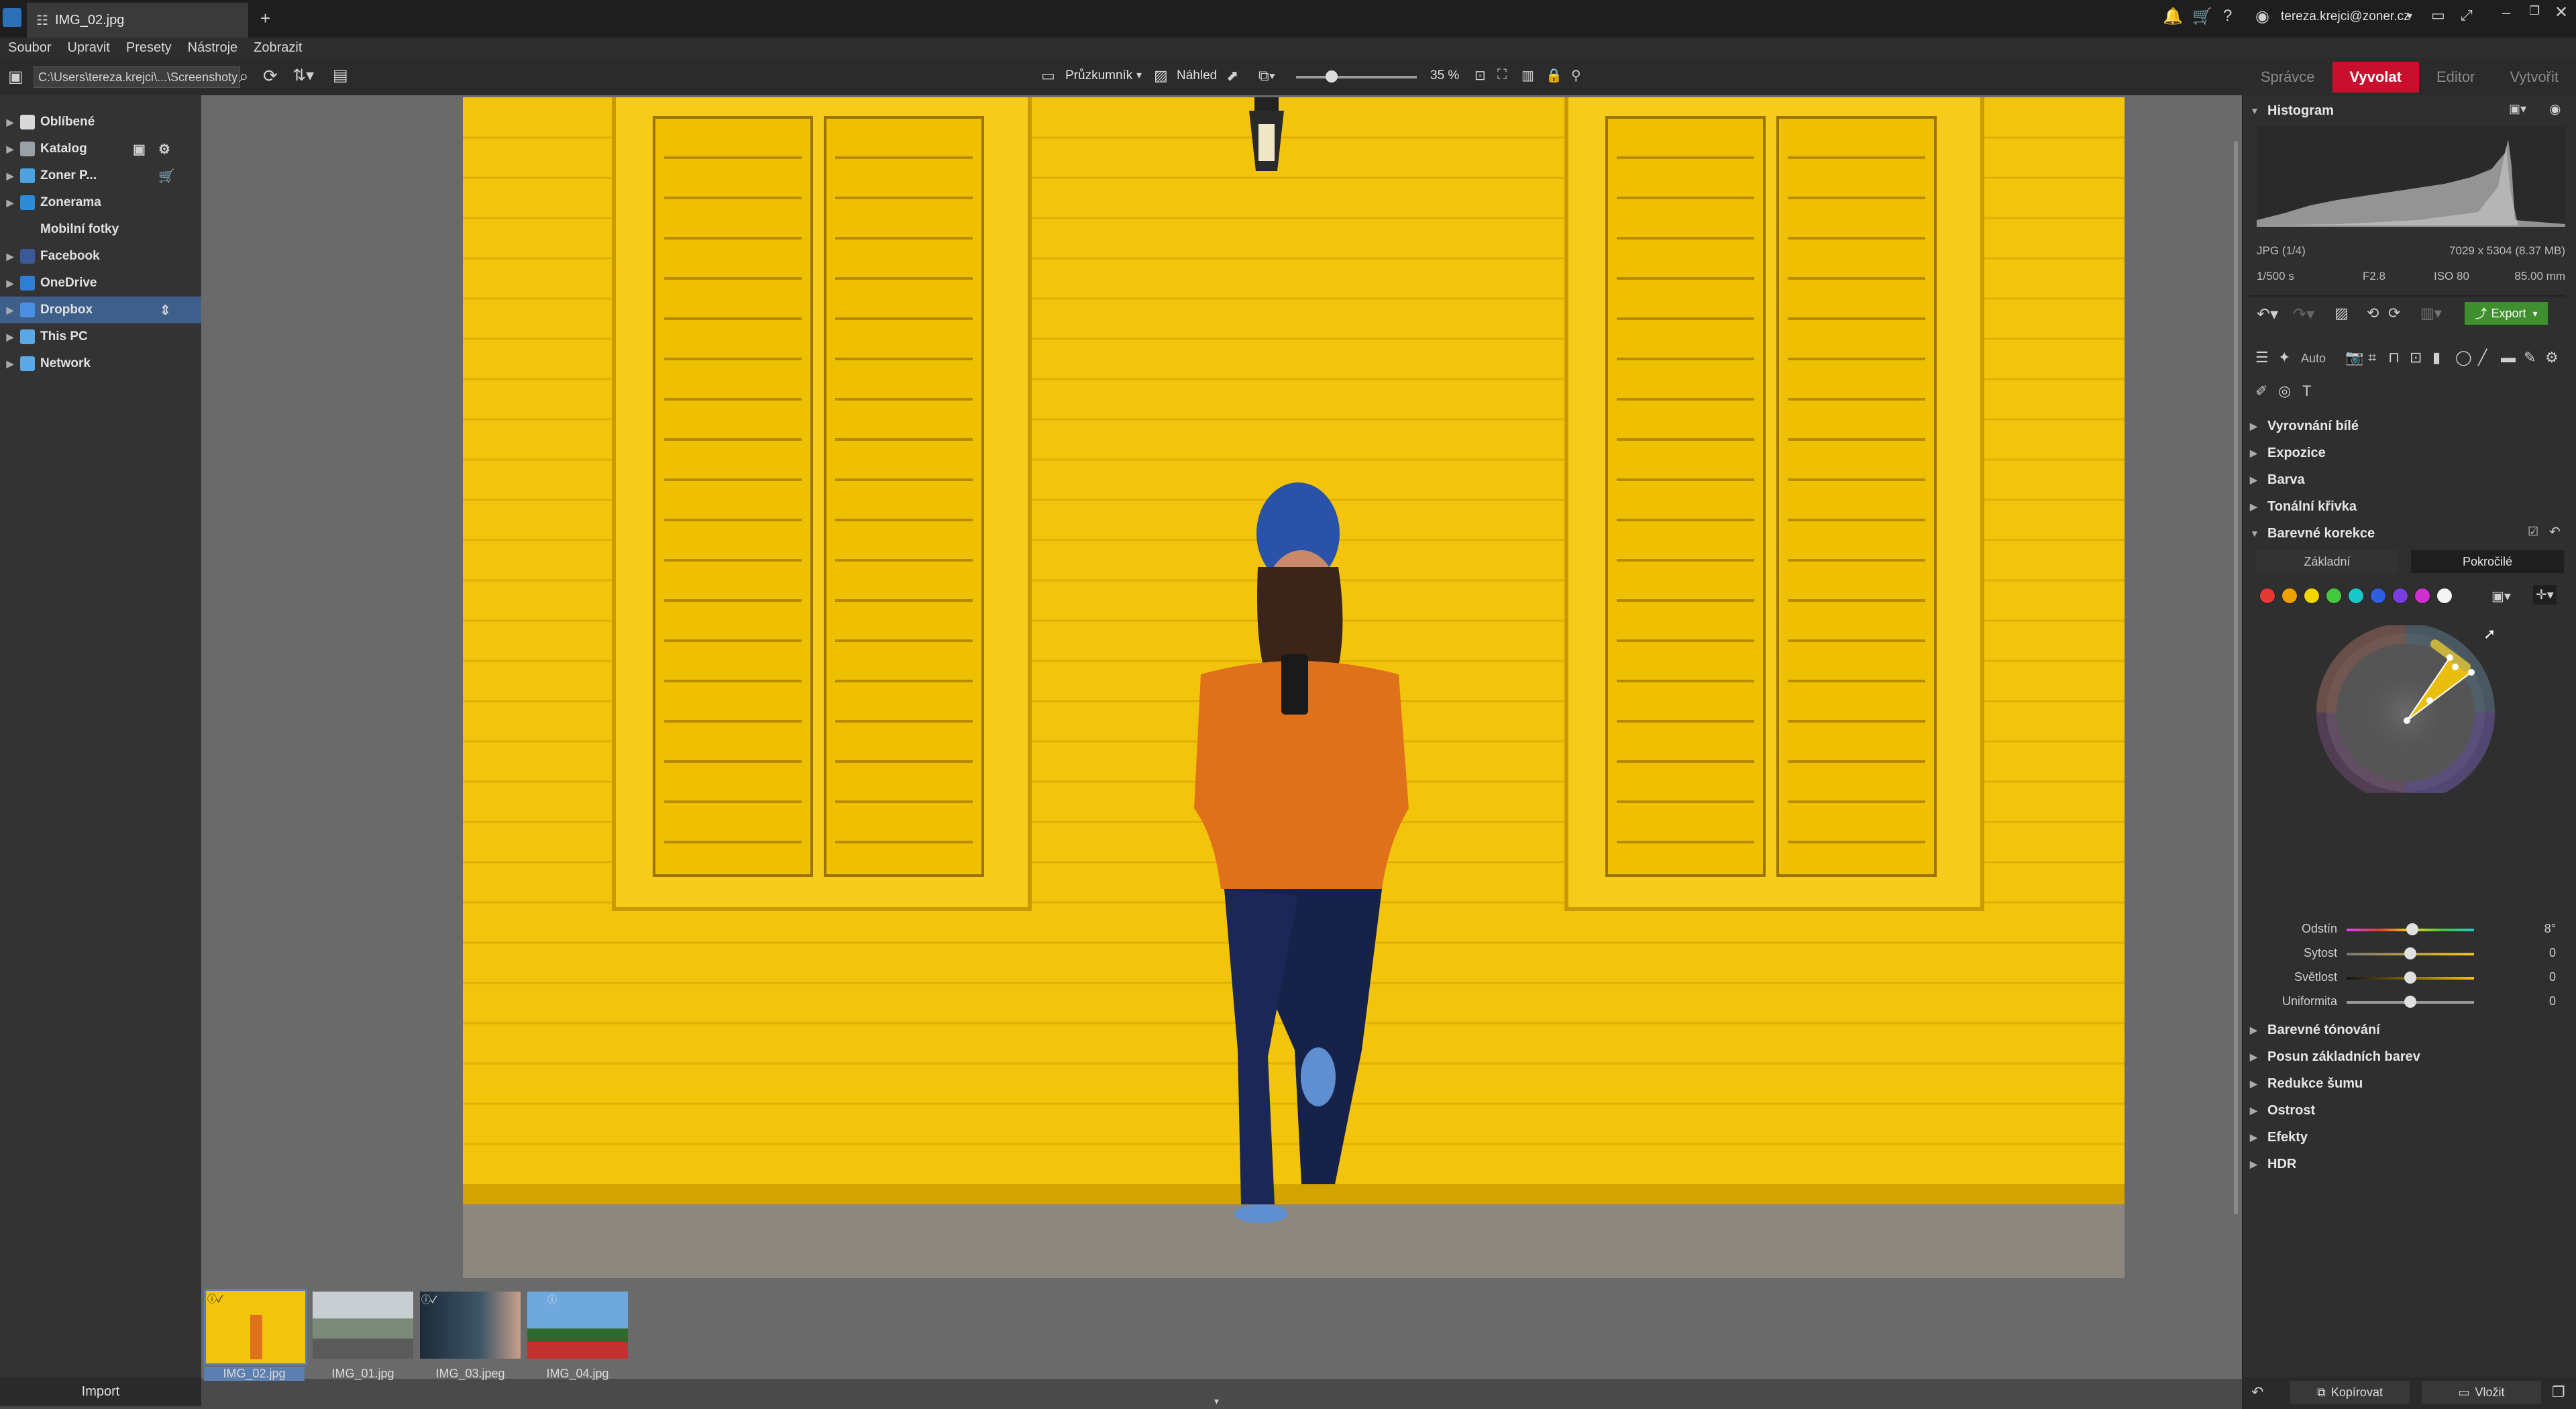 Image resolution: width=2576 pixels, height=1409 pixels. What do you see at coordinates (2455, 77) in the screenshot?
I see `mode-editor: Editor` at bounding box center [2455, 77].